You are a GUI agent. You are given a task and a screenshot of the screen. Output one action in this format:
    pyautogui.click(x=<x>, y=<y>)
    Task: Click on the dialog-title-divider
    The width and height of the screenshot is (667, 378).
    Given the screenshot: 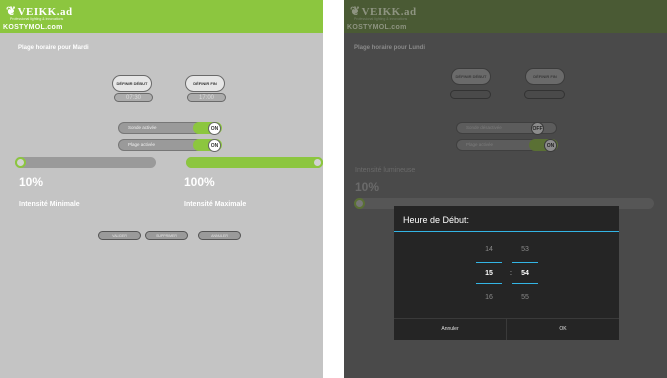 What is the action you would take?
    pyautogui.click(x=506, y=231)
    